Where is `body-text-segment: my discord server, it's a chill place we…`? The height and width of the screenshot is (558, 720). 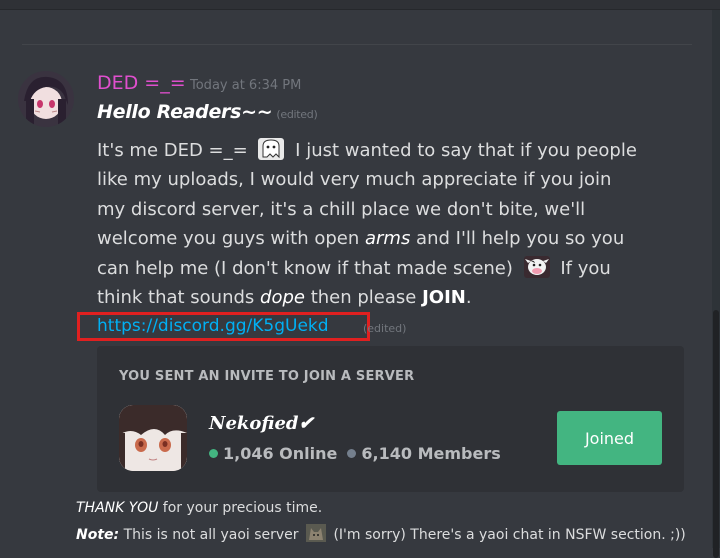 body-text-segment: my discord server, it's a chill place we… is located at coordinates (341, 209).